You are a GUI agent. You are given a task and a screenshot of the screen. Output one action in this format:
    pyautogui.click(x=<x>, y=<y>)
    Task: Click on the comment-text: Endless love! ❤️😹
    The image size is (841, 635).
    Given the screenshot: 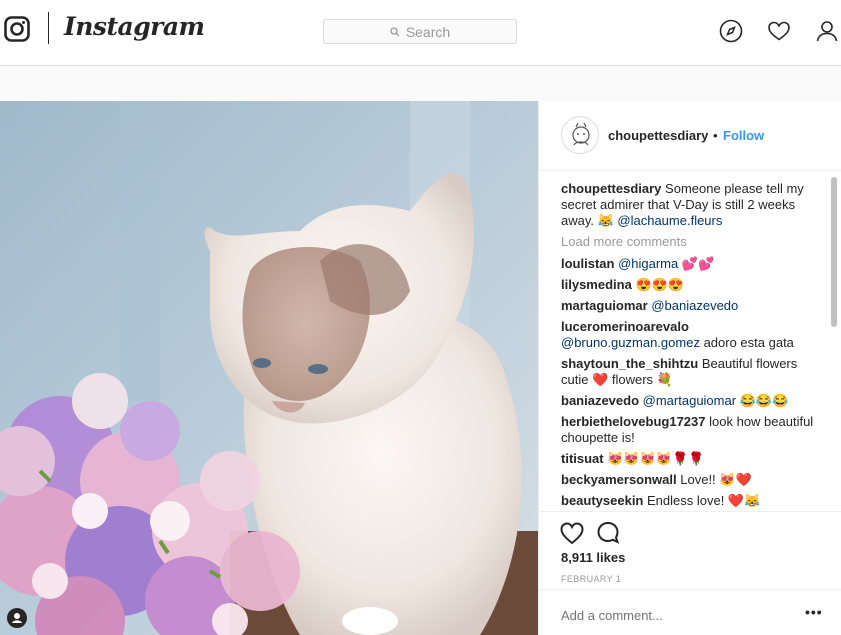 What is the action you would take?
    pyautogui.click(x=704, y=500)
    